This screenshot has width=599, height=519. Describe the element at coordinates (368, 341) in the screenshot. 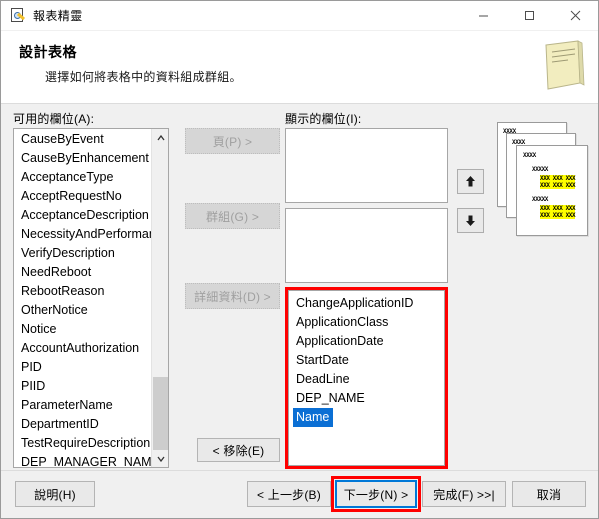

I see `list-item: ApplicationDate` at that location.